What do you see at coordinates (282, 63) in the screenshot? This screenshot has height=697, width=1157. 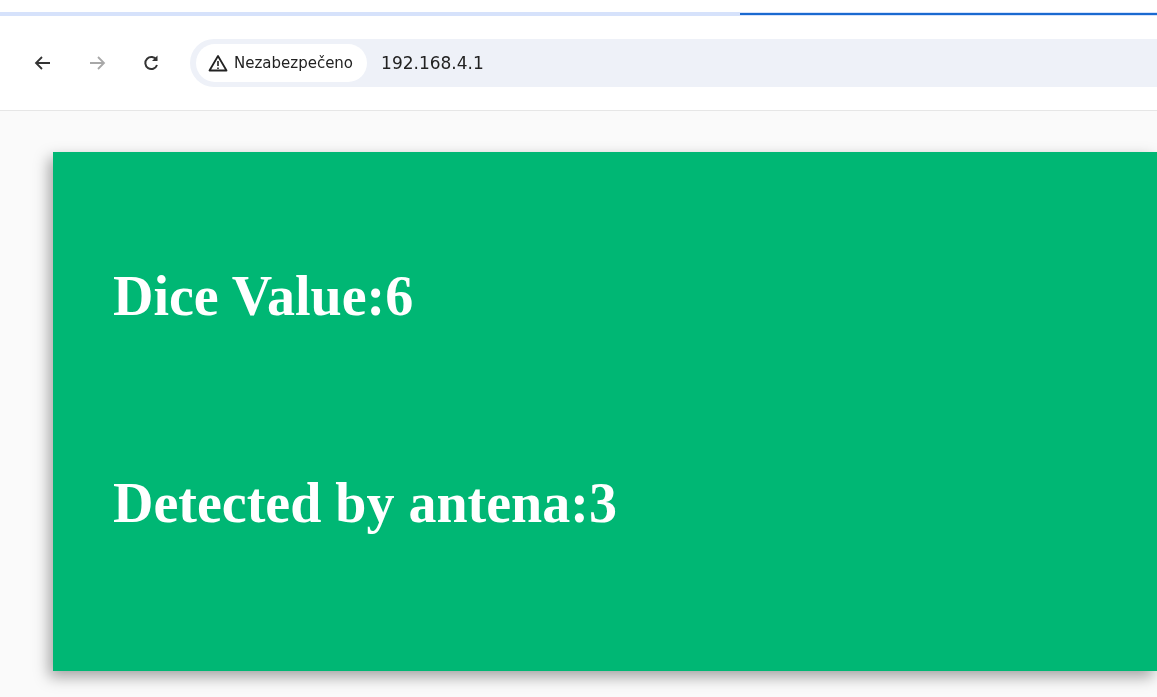 I see `security-chip: Nezabezpečeno` at bounding box center [282, 63].